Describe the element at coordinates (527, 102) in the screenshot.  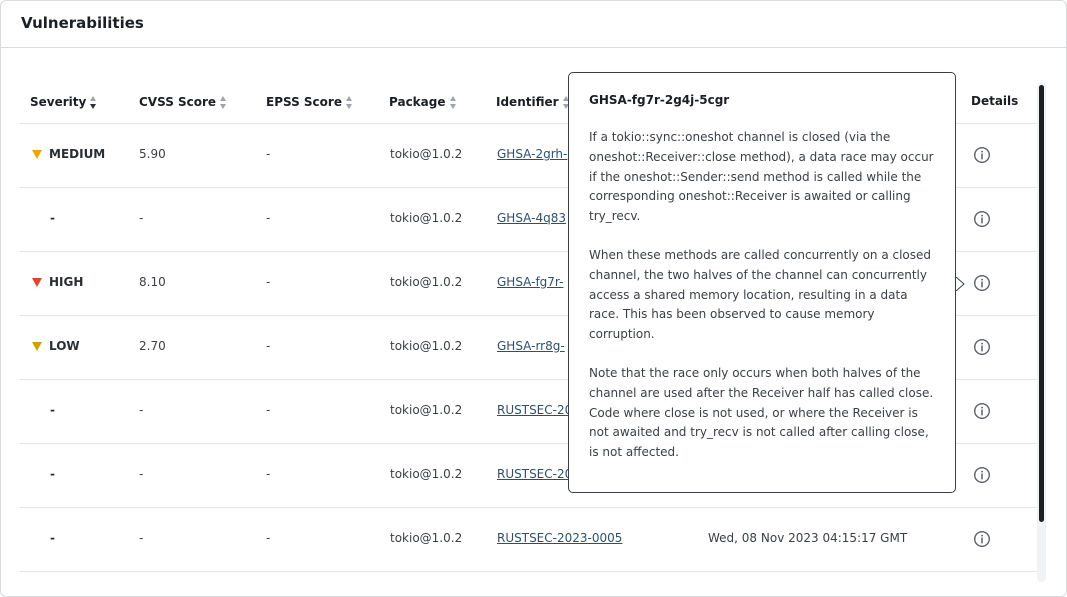
I see `column-label-identifier: Identifier` at that location.